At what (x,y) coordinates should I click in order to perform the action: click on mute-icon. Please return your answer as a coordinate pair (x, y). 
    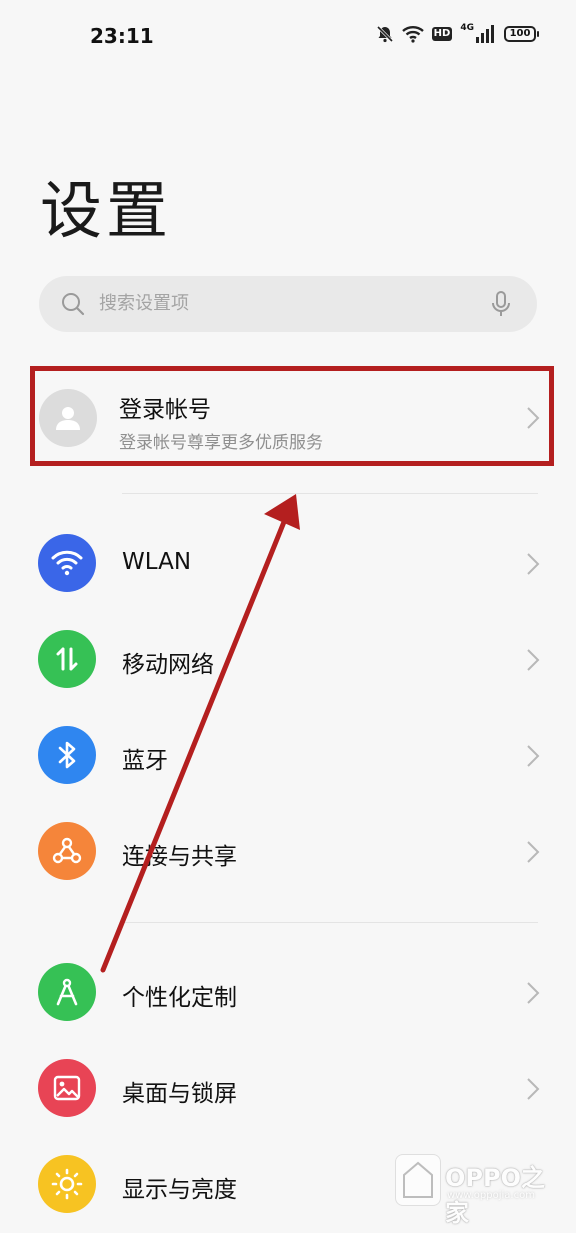
    Looking at the image, I should click on (384, 34).